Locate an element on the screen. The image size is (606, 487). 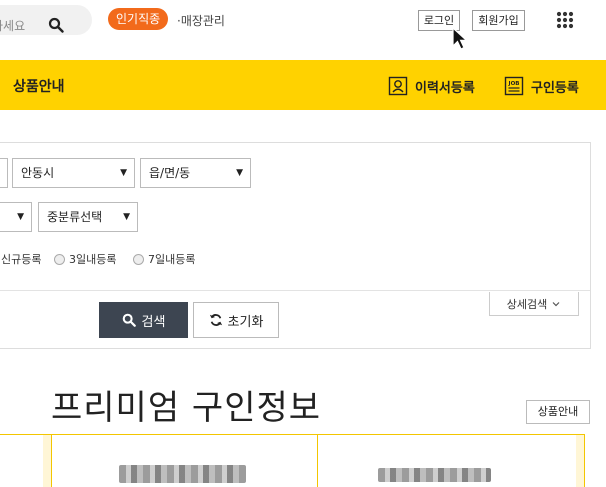
chevron-down-icon is located at coordinates (556, 303).